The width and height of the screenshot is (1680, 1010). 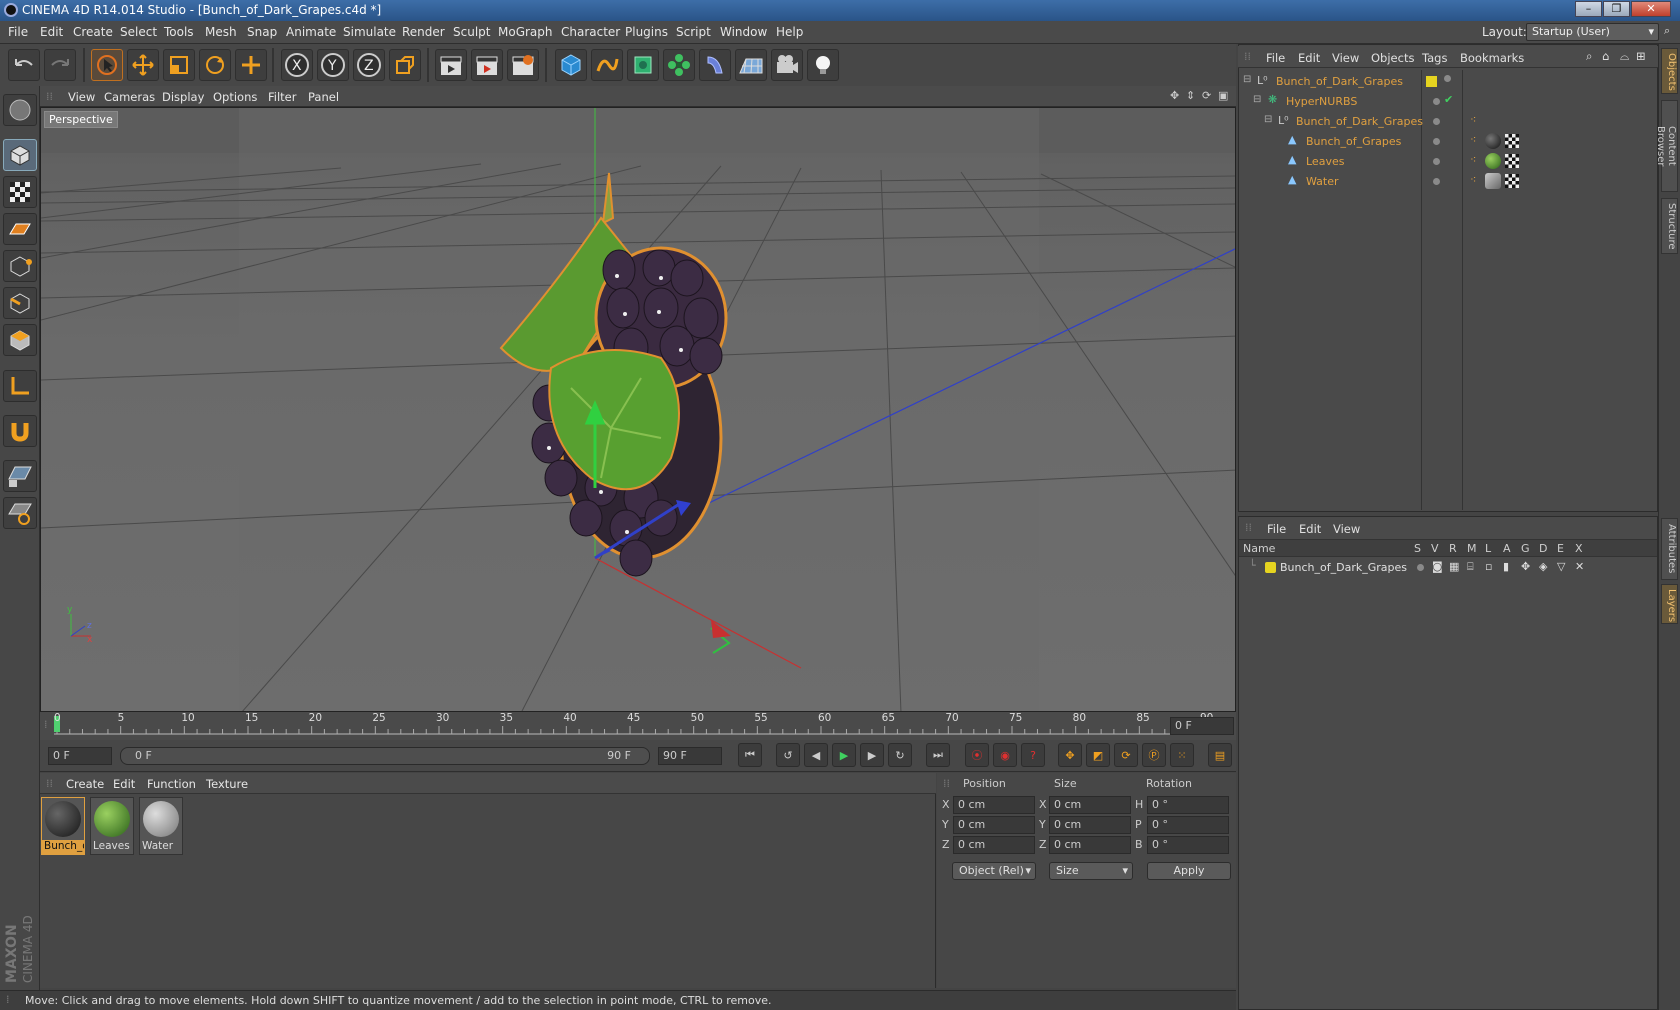 I want to click on scale-tool-button, so click(x=179, y=65).